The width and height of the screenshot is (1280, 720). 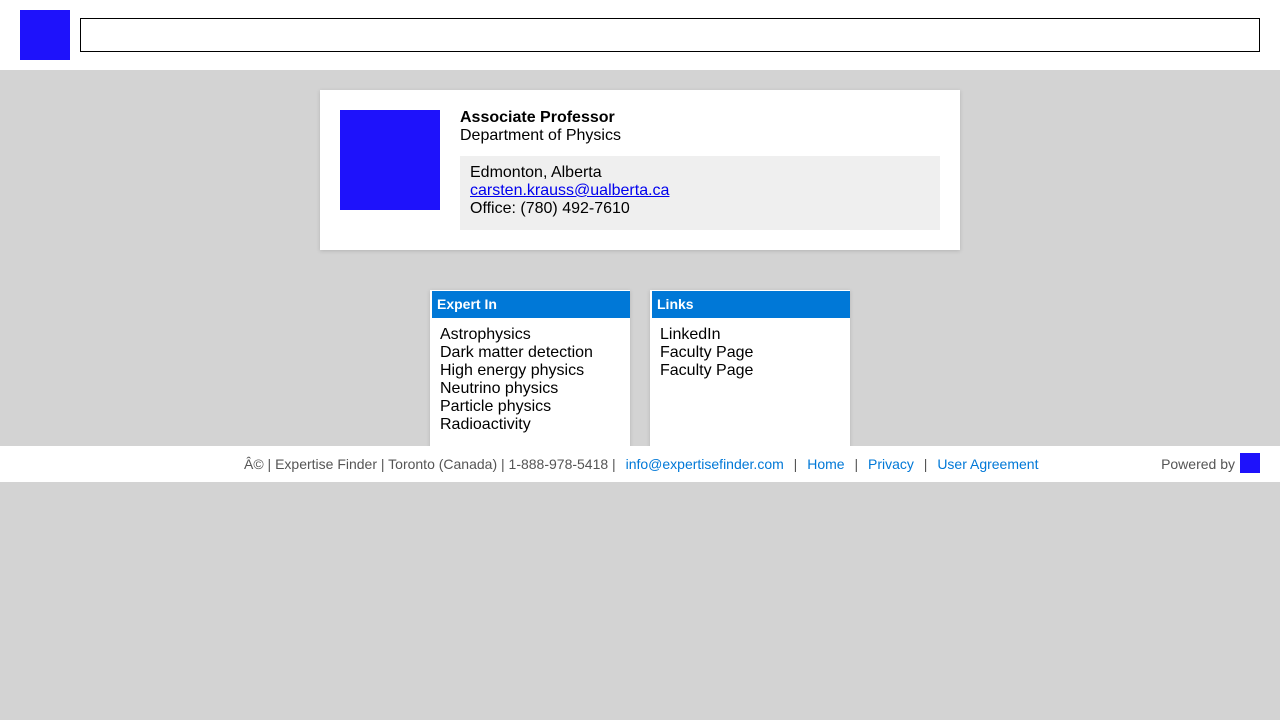 What do you see at coordinates (825, 464) in the screenshot?
I see `footer-home-link: Home` at bounding box center [825, 464].